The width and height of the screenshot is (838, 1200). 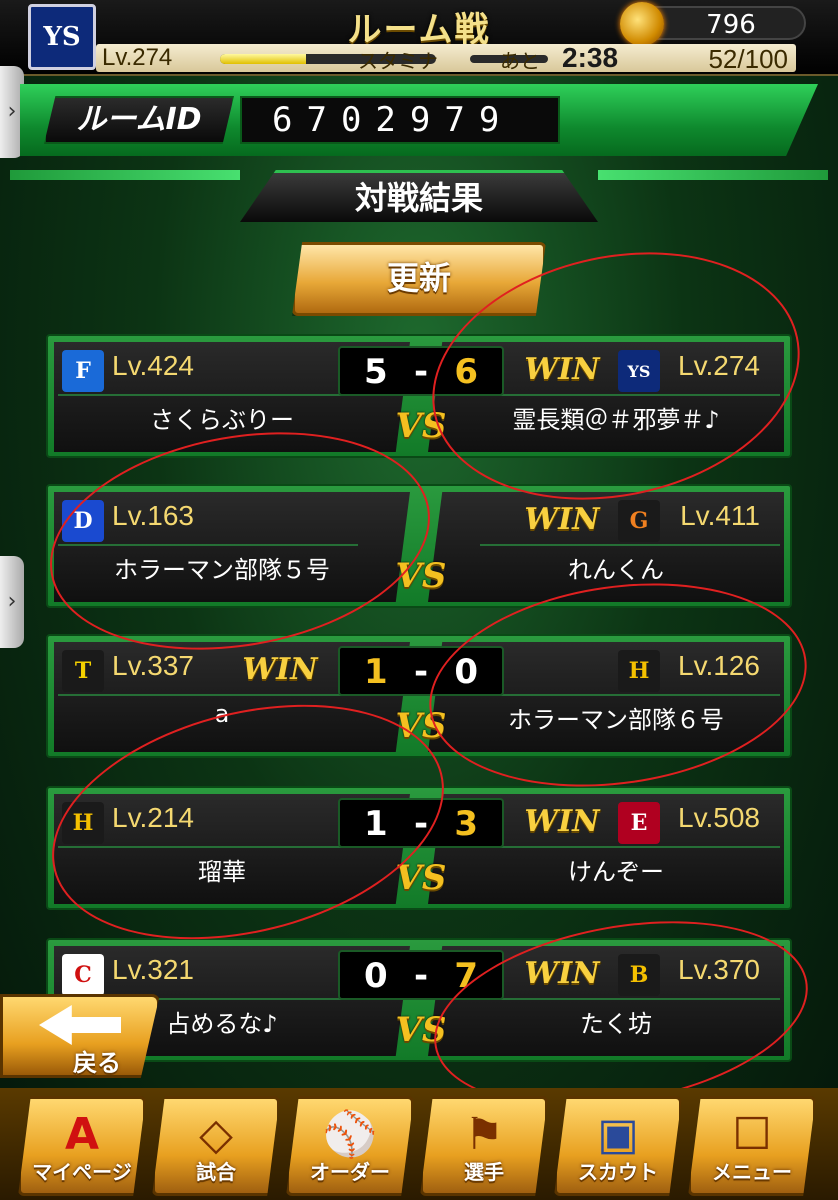 I want to click on left-player-level: Lv.337, so click(x=153, y=665).